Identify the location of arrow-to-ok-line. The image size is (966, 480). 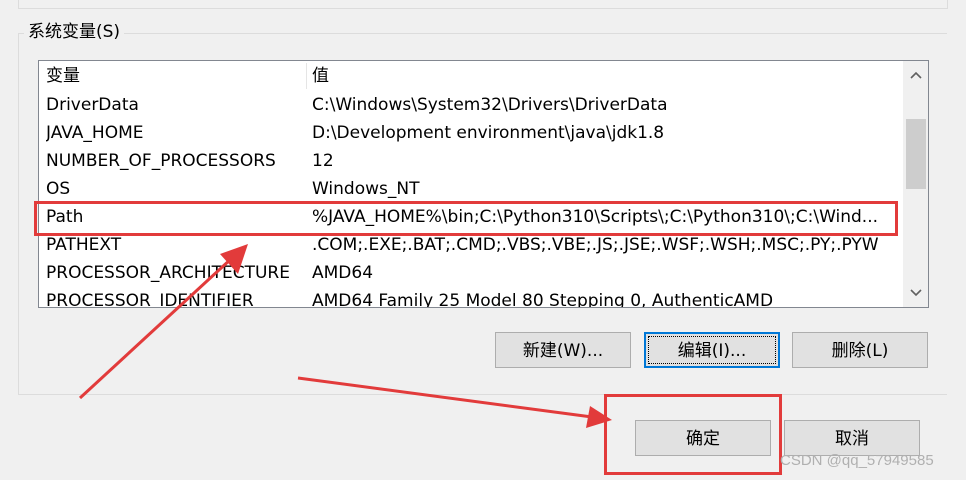
(445, 397).